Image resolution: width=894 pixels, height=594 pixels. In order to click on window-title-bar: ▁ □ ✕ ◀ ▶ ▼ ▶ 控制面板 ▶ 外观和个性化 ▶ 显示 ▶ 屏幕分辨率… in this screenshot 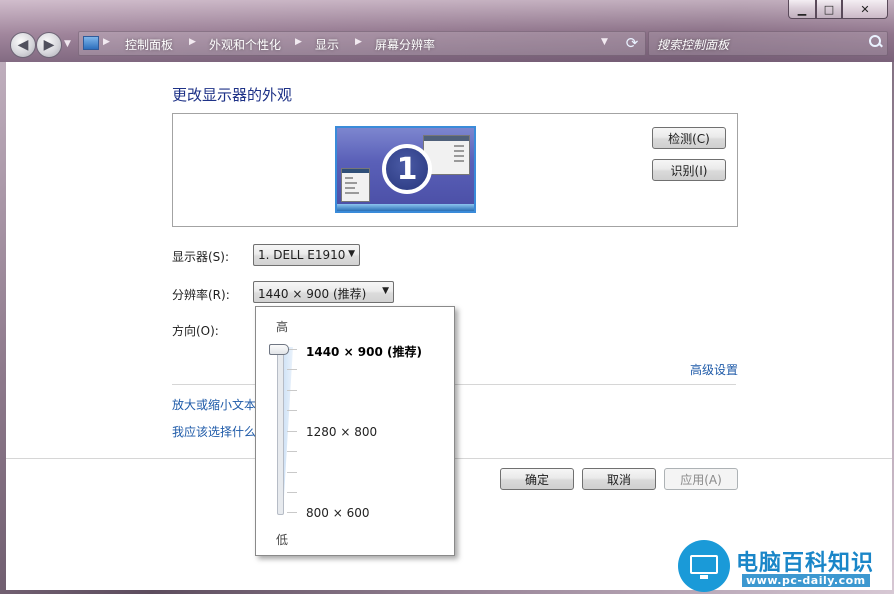, I will do `click(447, 31)`.